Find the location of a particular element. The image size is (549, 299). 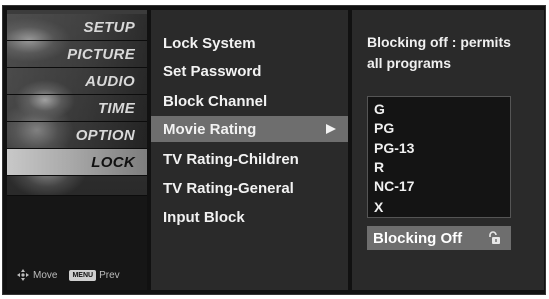

navigation-hints: Move MENU Prev is located at coordinates (77, 275).